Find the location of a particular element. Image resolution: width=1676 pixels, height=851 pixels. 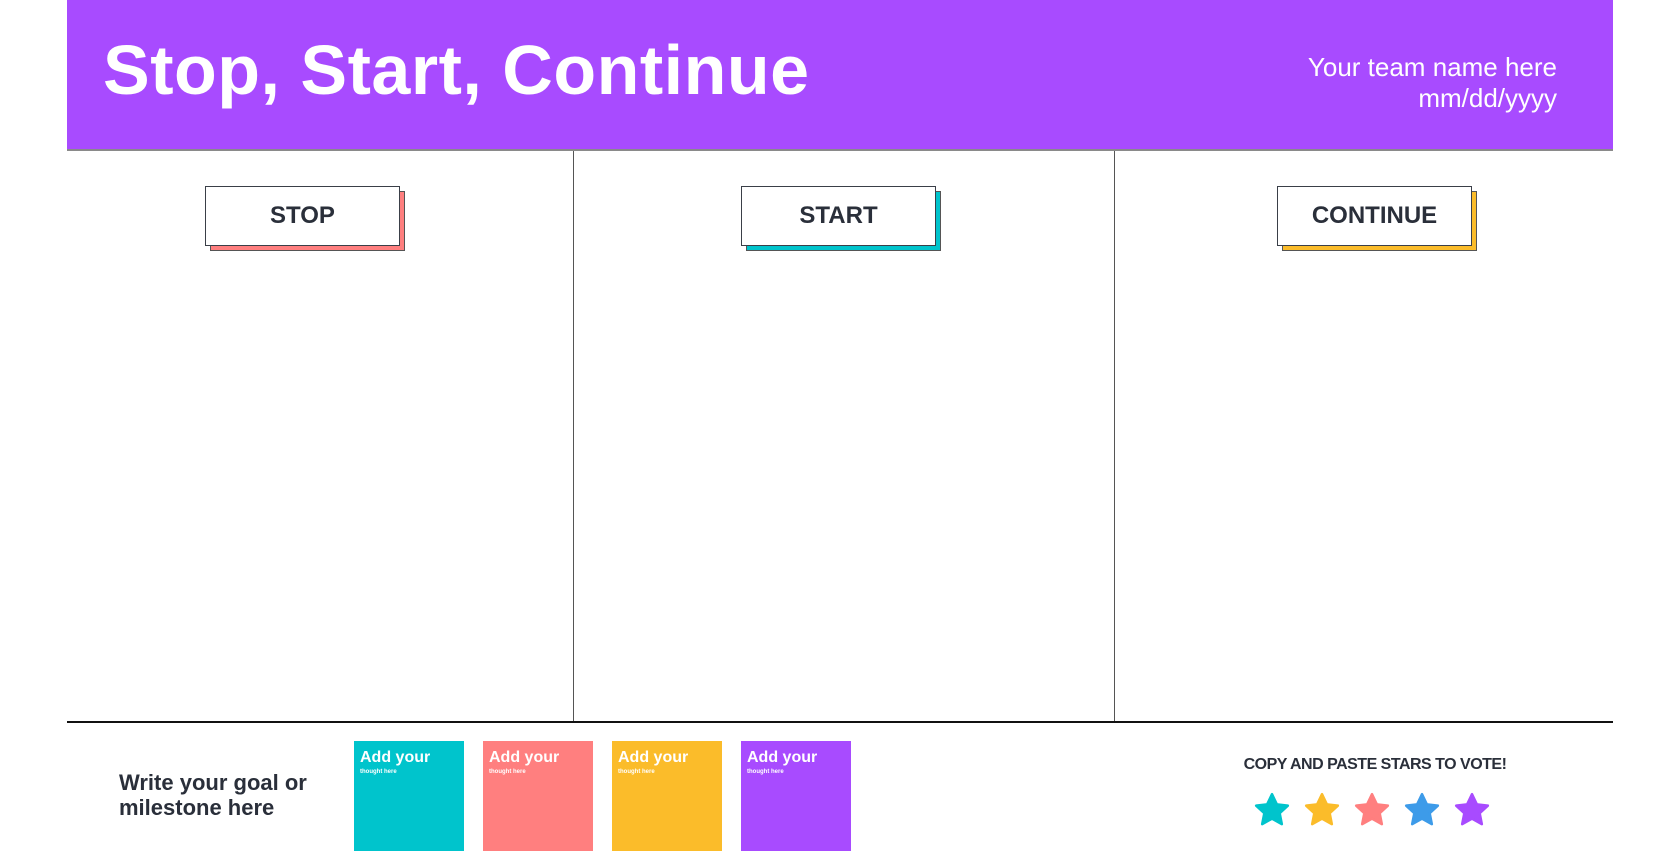

board-bottom-divider is located at coordinates (840, 722).